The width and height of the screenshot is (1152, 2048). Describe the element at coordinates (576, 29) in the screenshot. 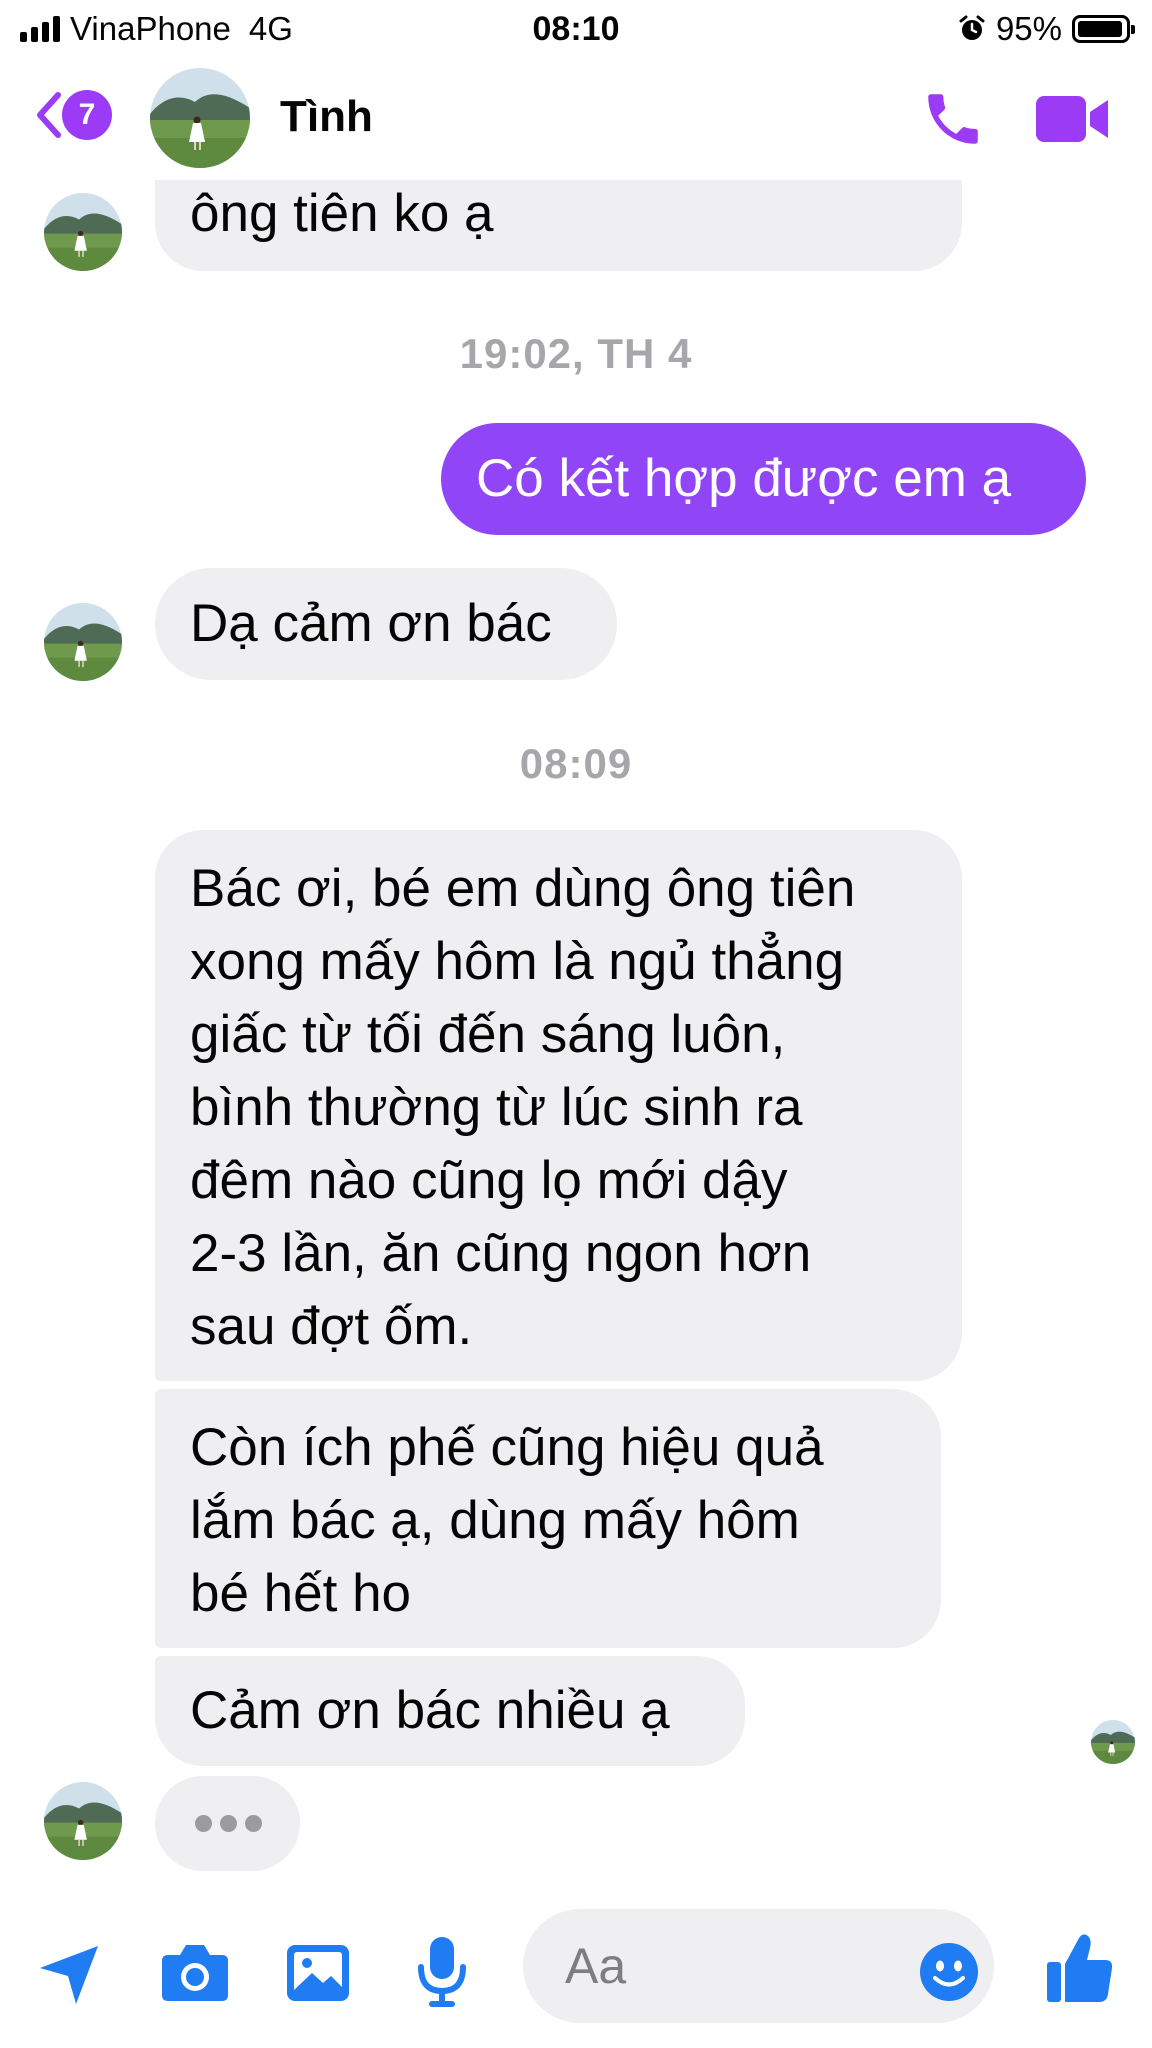

I see `status-bar: VinaPhone 4G 08:10 95%` at that location.